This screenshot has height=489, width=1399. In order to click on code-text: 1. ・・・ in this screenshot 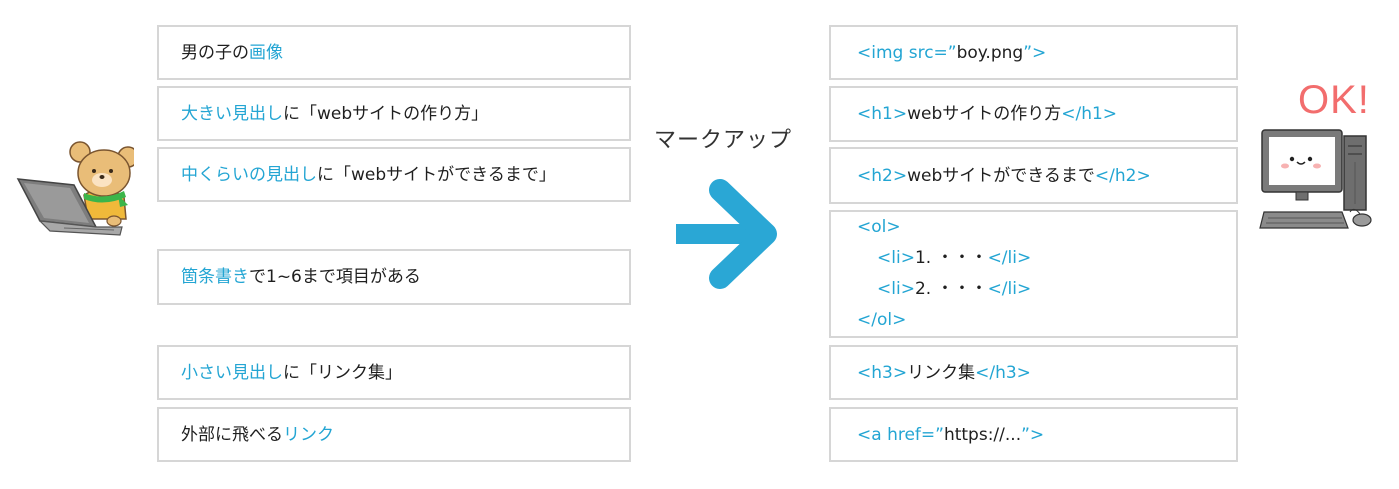, I will do `click(951, 258)`.